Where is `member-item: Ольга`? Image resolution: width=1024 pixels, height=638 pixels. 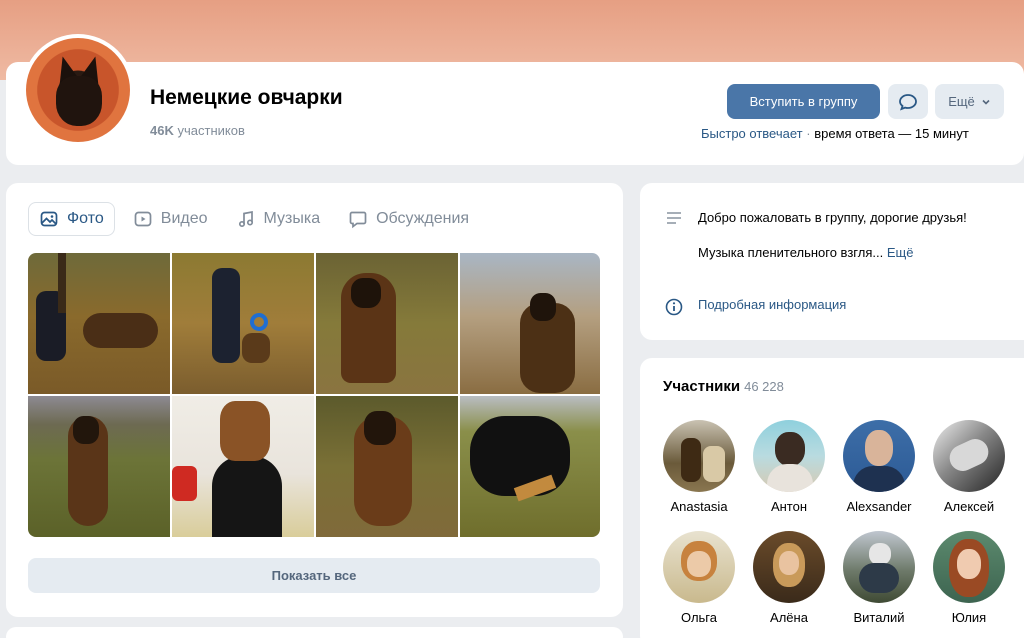 member-item: Ольга is located at coordinates (699, 578).